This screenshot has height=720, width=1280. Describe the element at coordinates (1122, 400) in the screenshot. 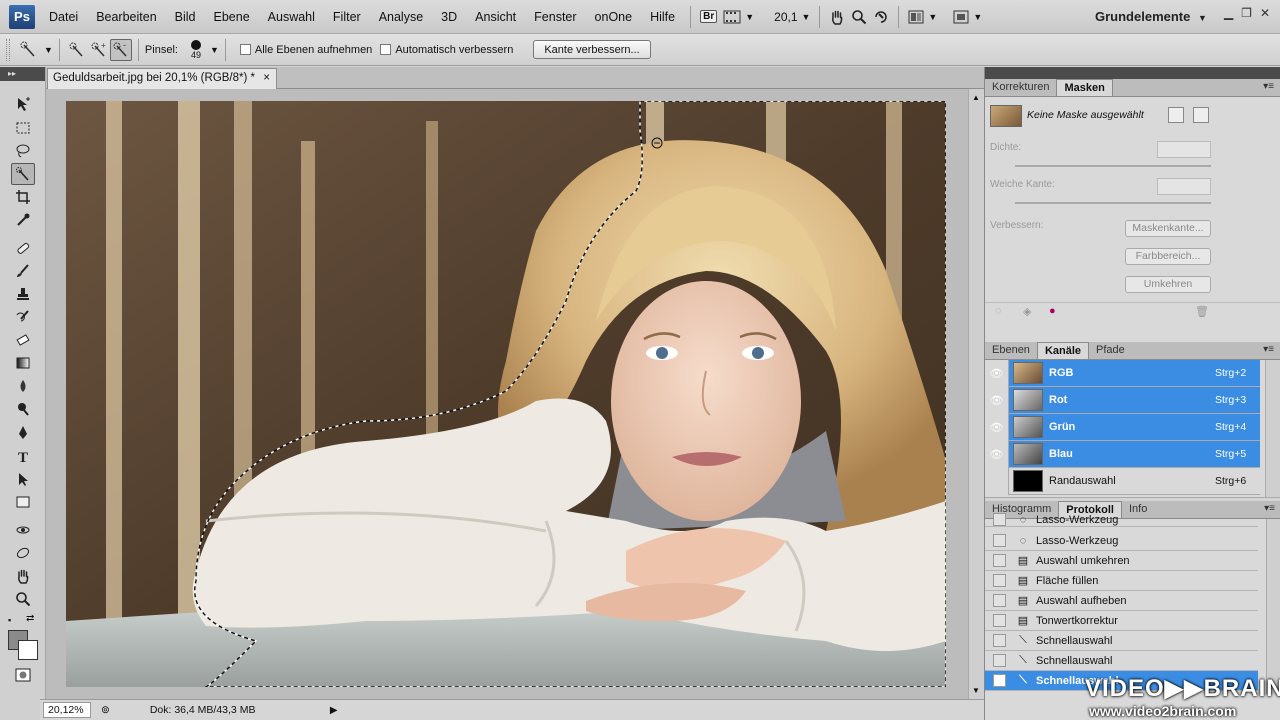

I see `channel-row-rot: 👁 Rot Strg+3` at that location.